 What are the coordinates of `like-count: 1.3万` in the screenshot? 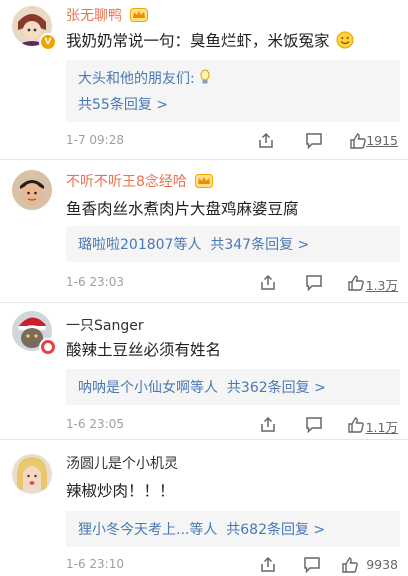 It's located at (382, 284).